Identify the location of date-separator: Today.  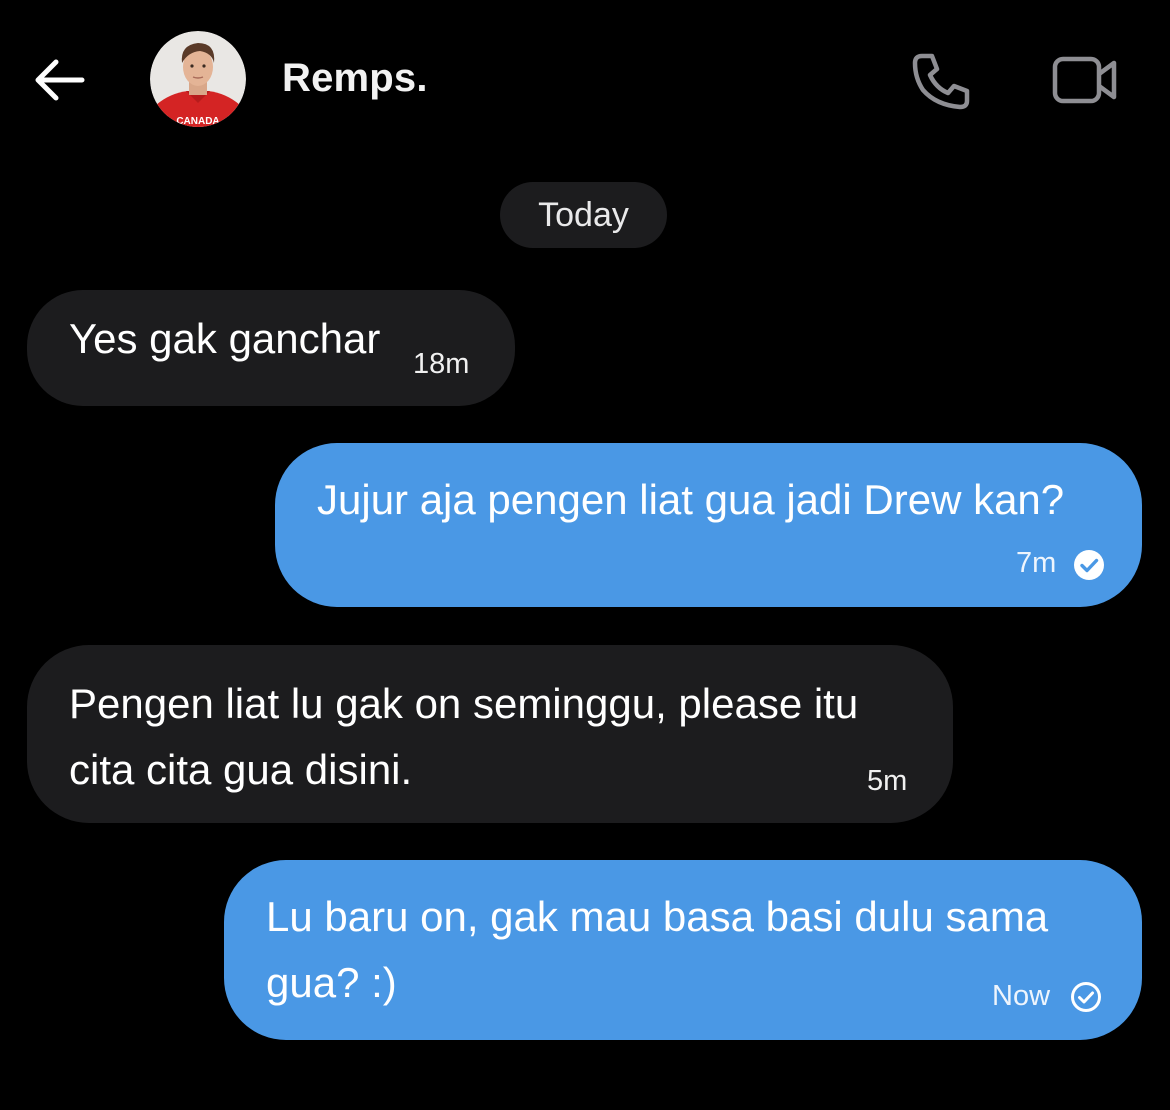
(583, 215).